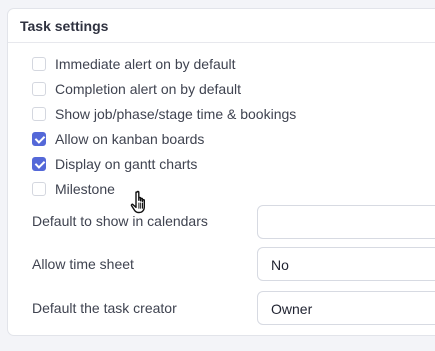 This screenshot has height=351, width=435. What do you see at coordinates (85, 189) in the screenshot?
I see `checkbox-label-milestone: Milestone` at bounding box center [85, 189].